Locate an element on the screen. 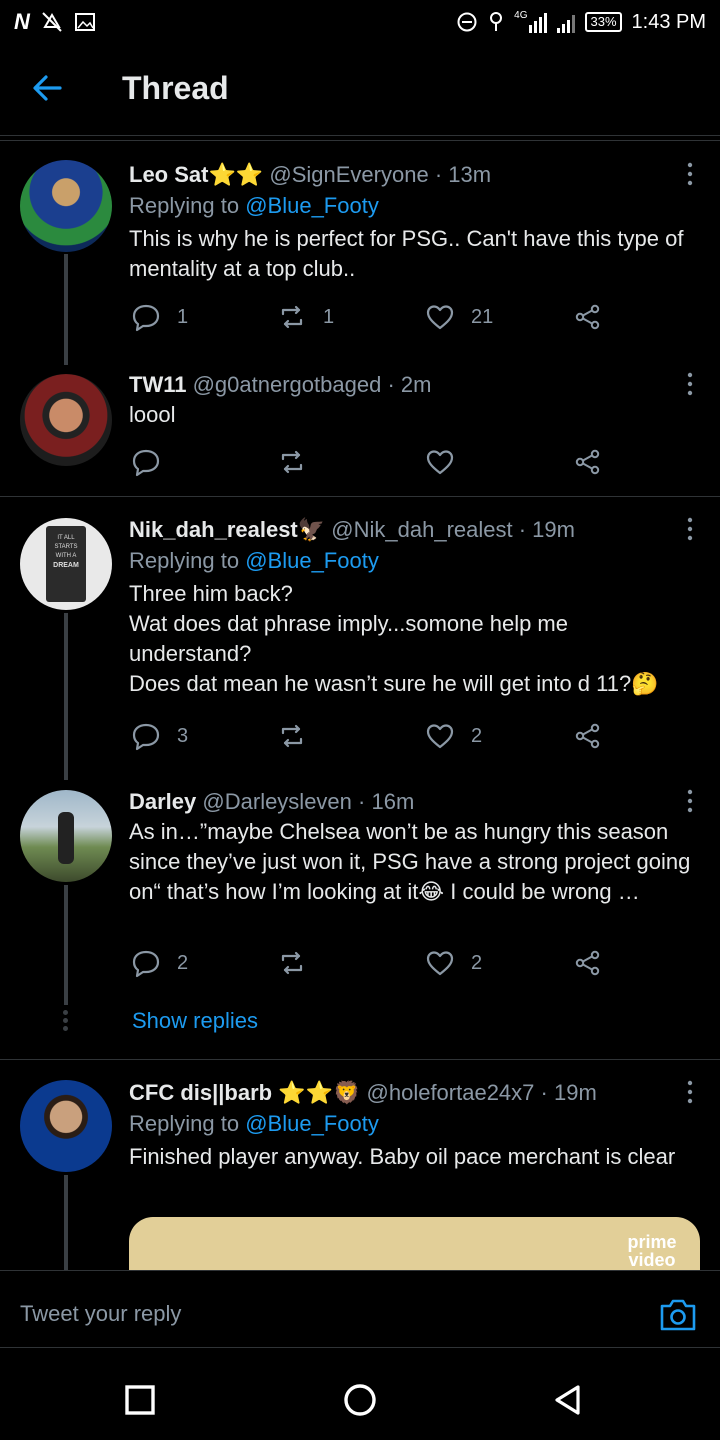 This screenshot has height=1440, width=720. tweet-time: · 19m is located at coordinates (546, 529).